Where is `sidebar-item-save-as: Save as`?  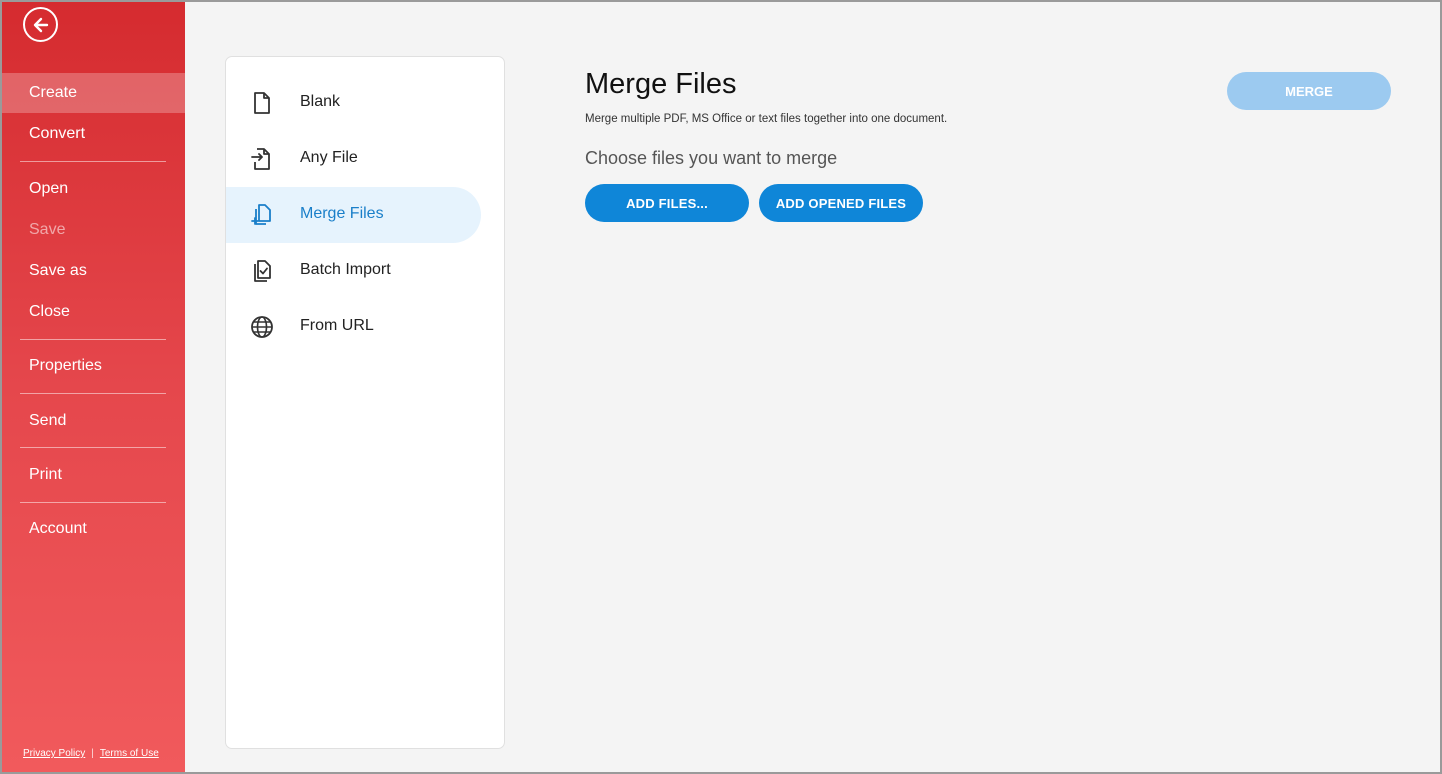
sidebar-item-save-as: Save as is located at coordinates (93, 271).